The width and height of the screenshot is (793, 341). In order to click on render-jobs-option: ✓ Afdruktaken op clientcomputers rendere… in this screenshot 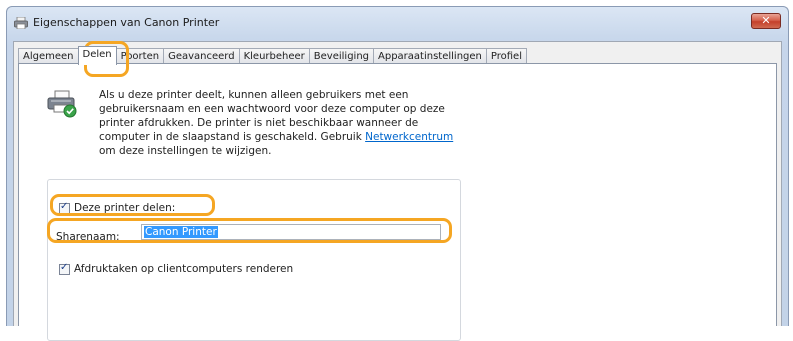, I will do `click(176, 268)`.